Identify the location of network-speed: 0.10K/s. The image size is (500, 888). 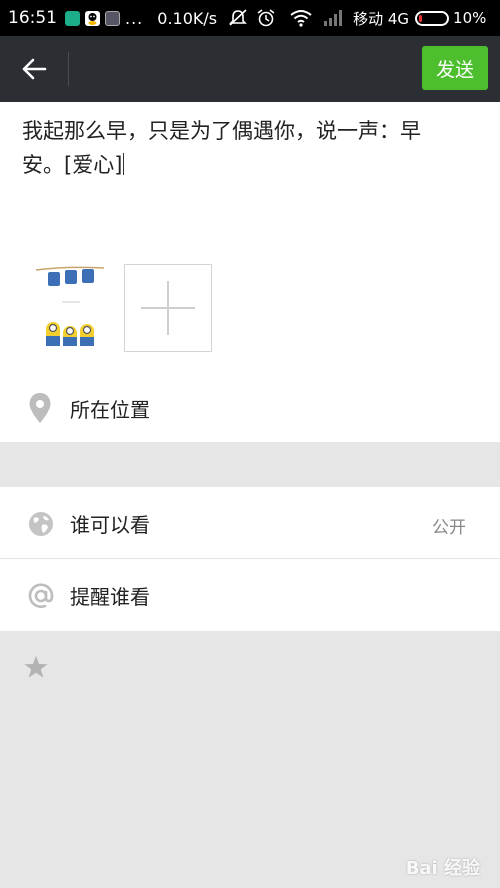
(187, 18).